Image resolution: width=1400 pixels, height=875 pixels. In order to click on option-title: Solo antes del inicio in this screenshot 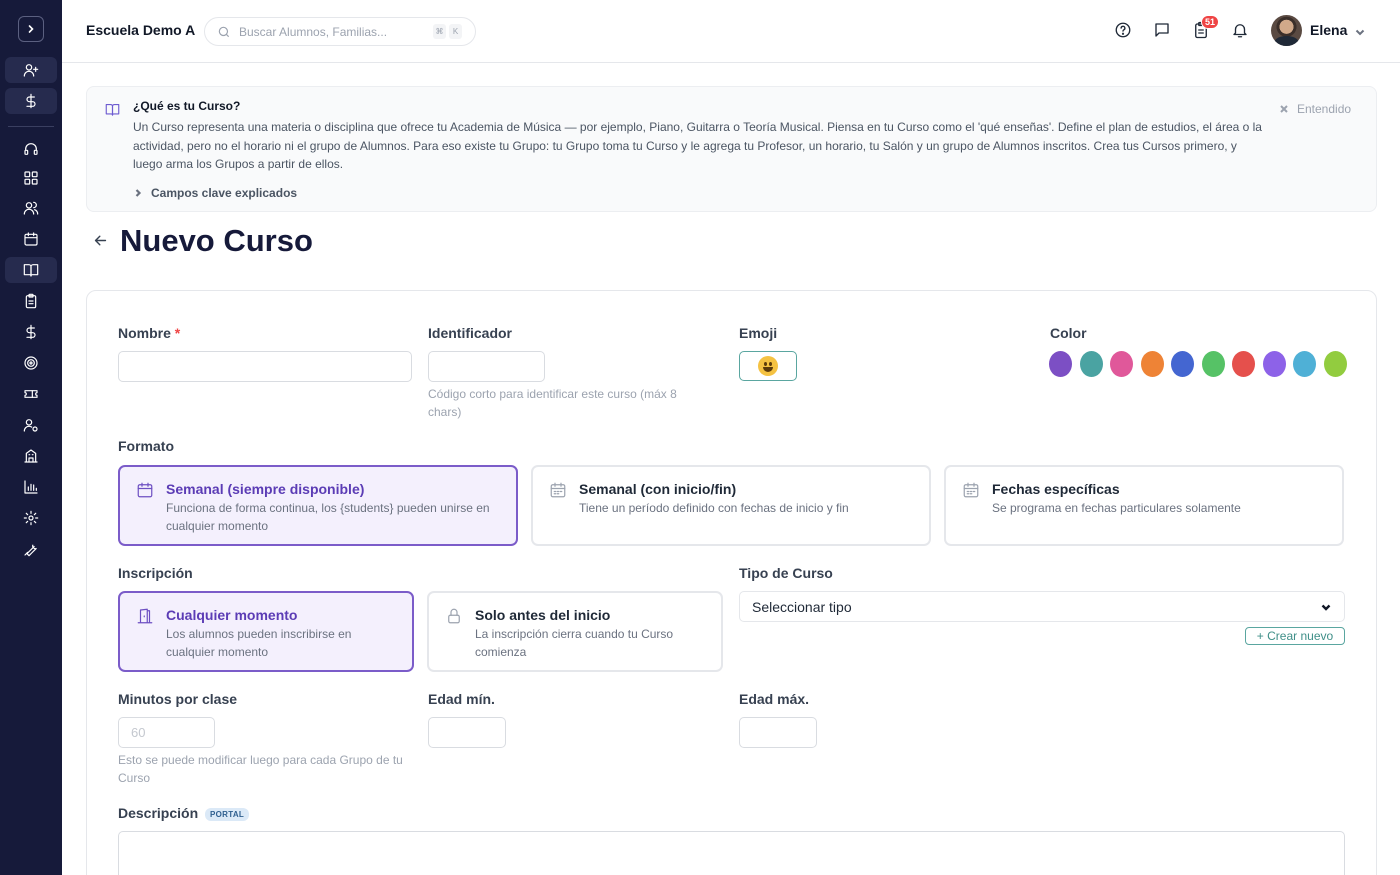, I will do `click(543, 615)`.